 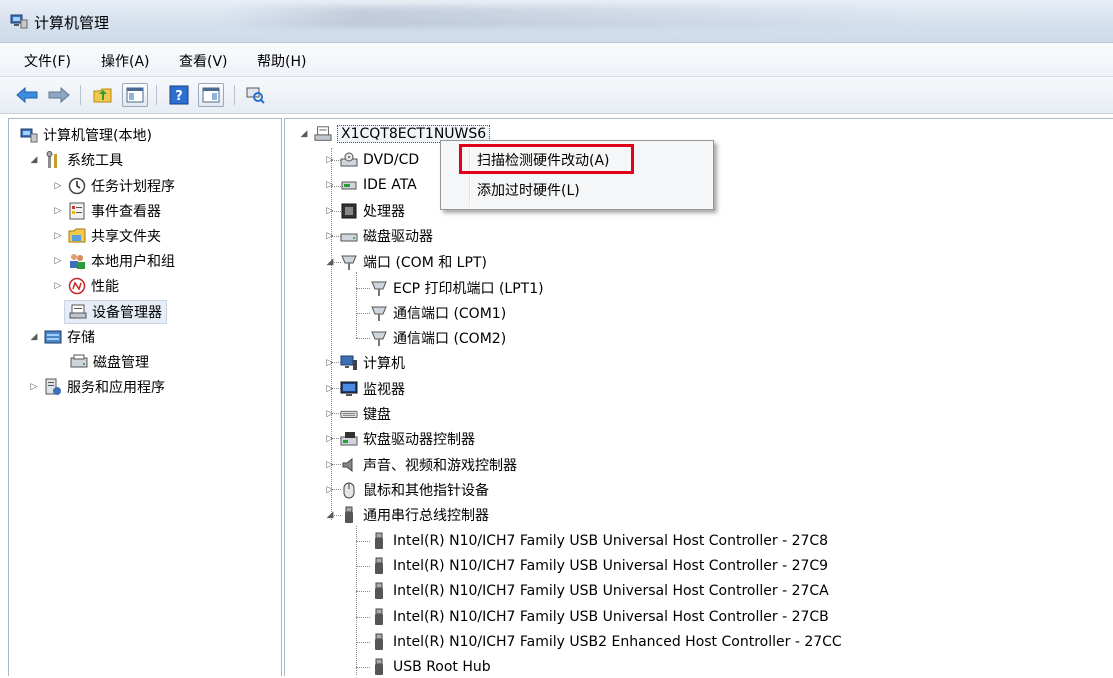 What do you see at coordinates (438, 313) in the screenshot?
I see `device-item-com1: 通信端口 (COM1)` at bounding box center [438, 313].